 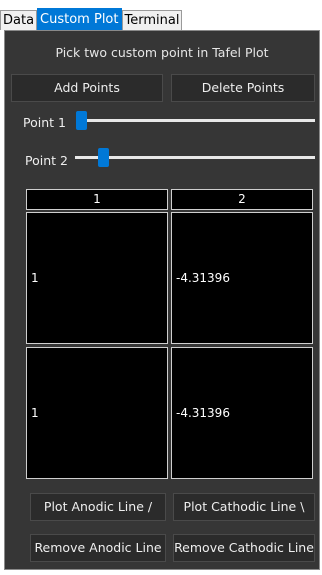 I want to click on add-points-button: Add Points, so click(x=87, y=88).